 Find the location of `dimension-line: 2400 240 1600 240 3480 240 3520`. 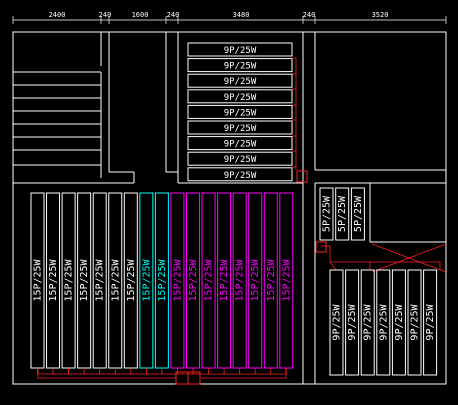

dimension-line: 2400 240 1600 240 3480 240 3520 is located at coordinates (229, 17).